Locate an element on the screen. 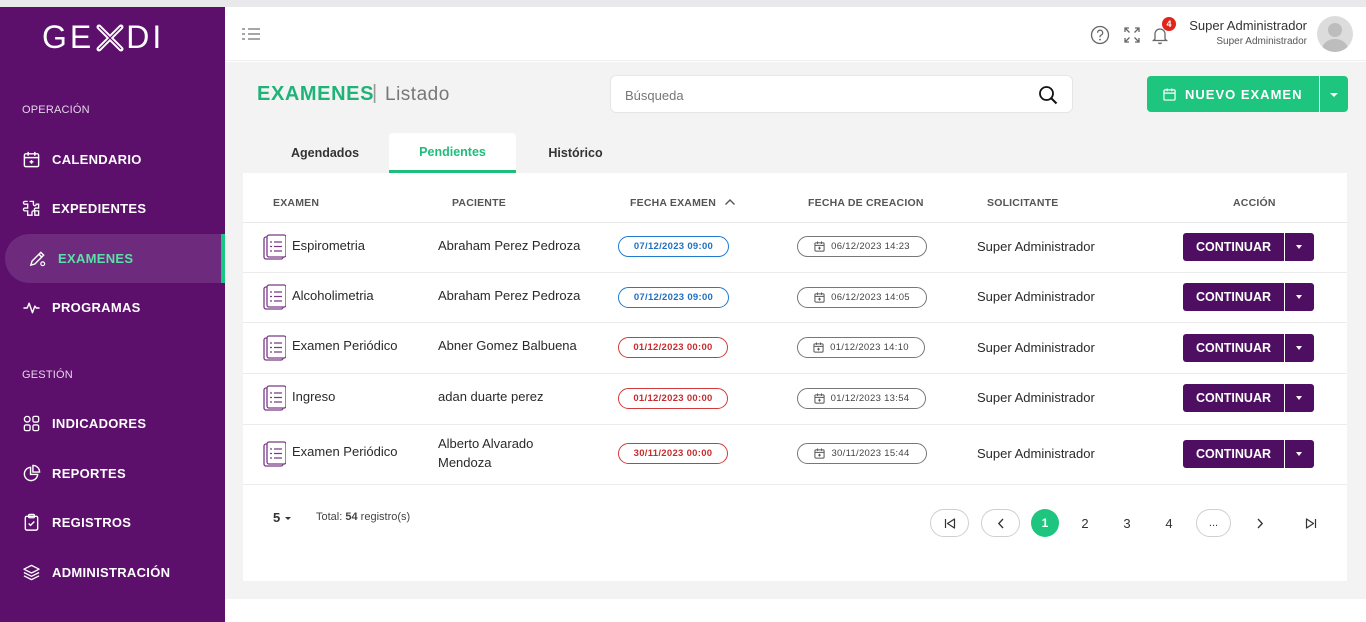 This screenshot has width=1366, height=622. tab-historico: Histórico is located at coordinates (575, 153).